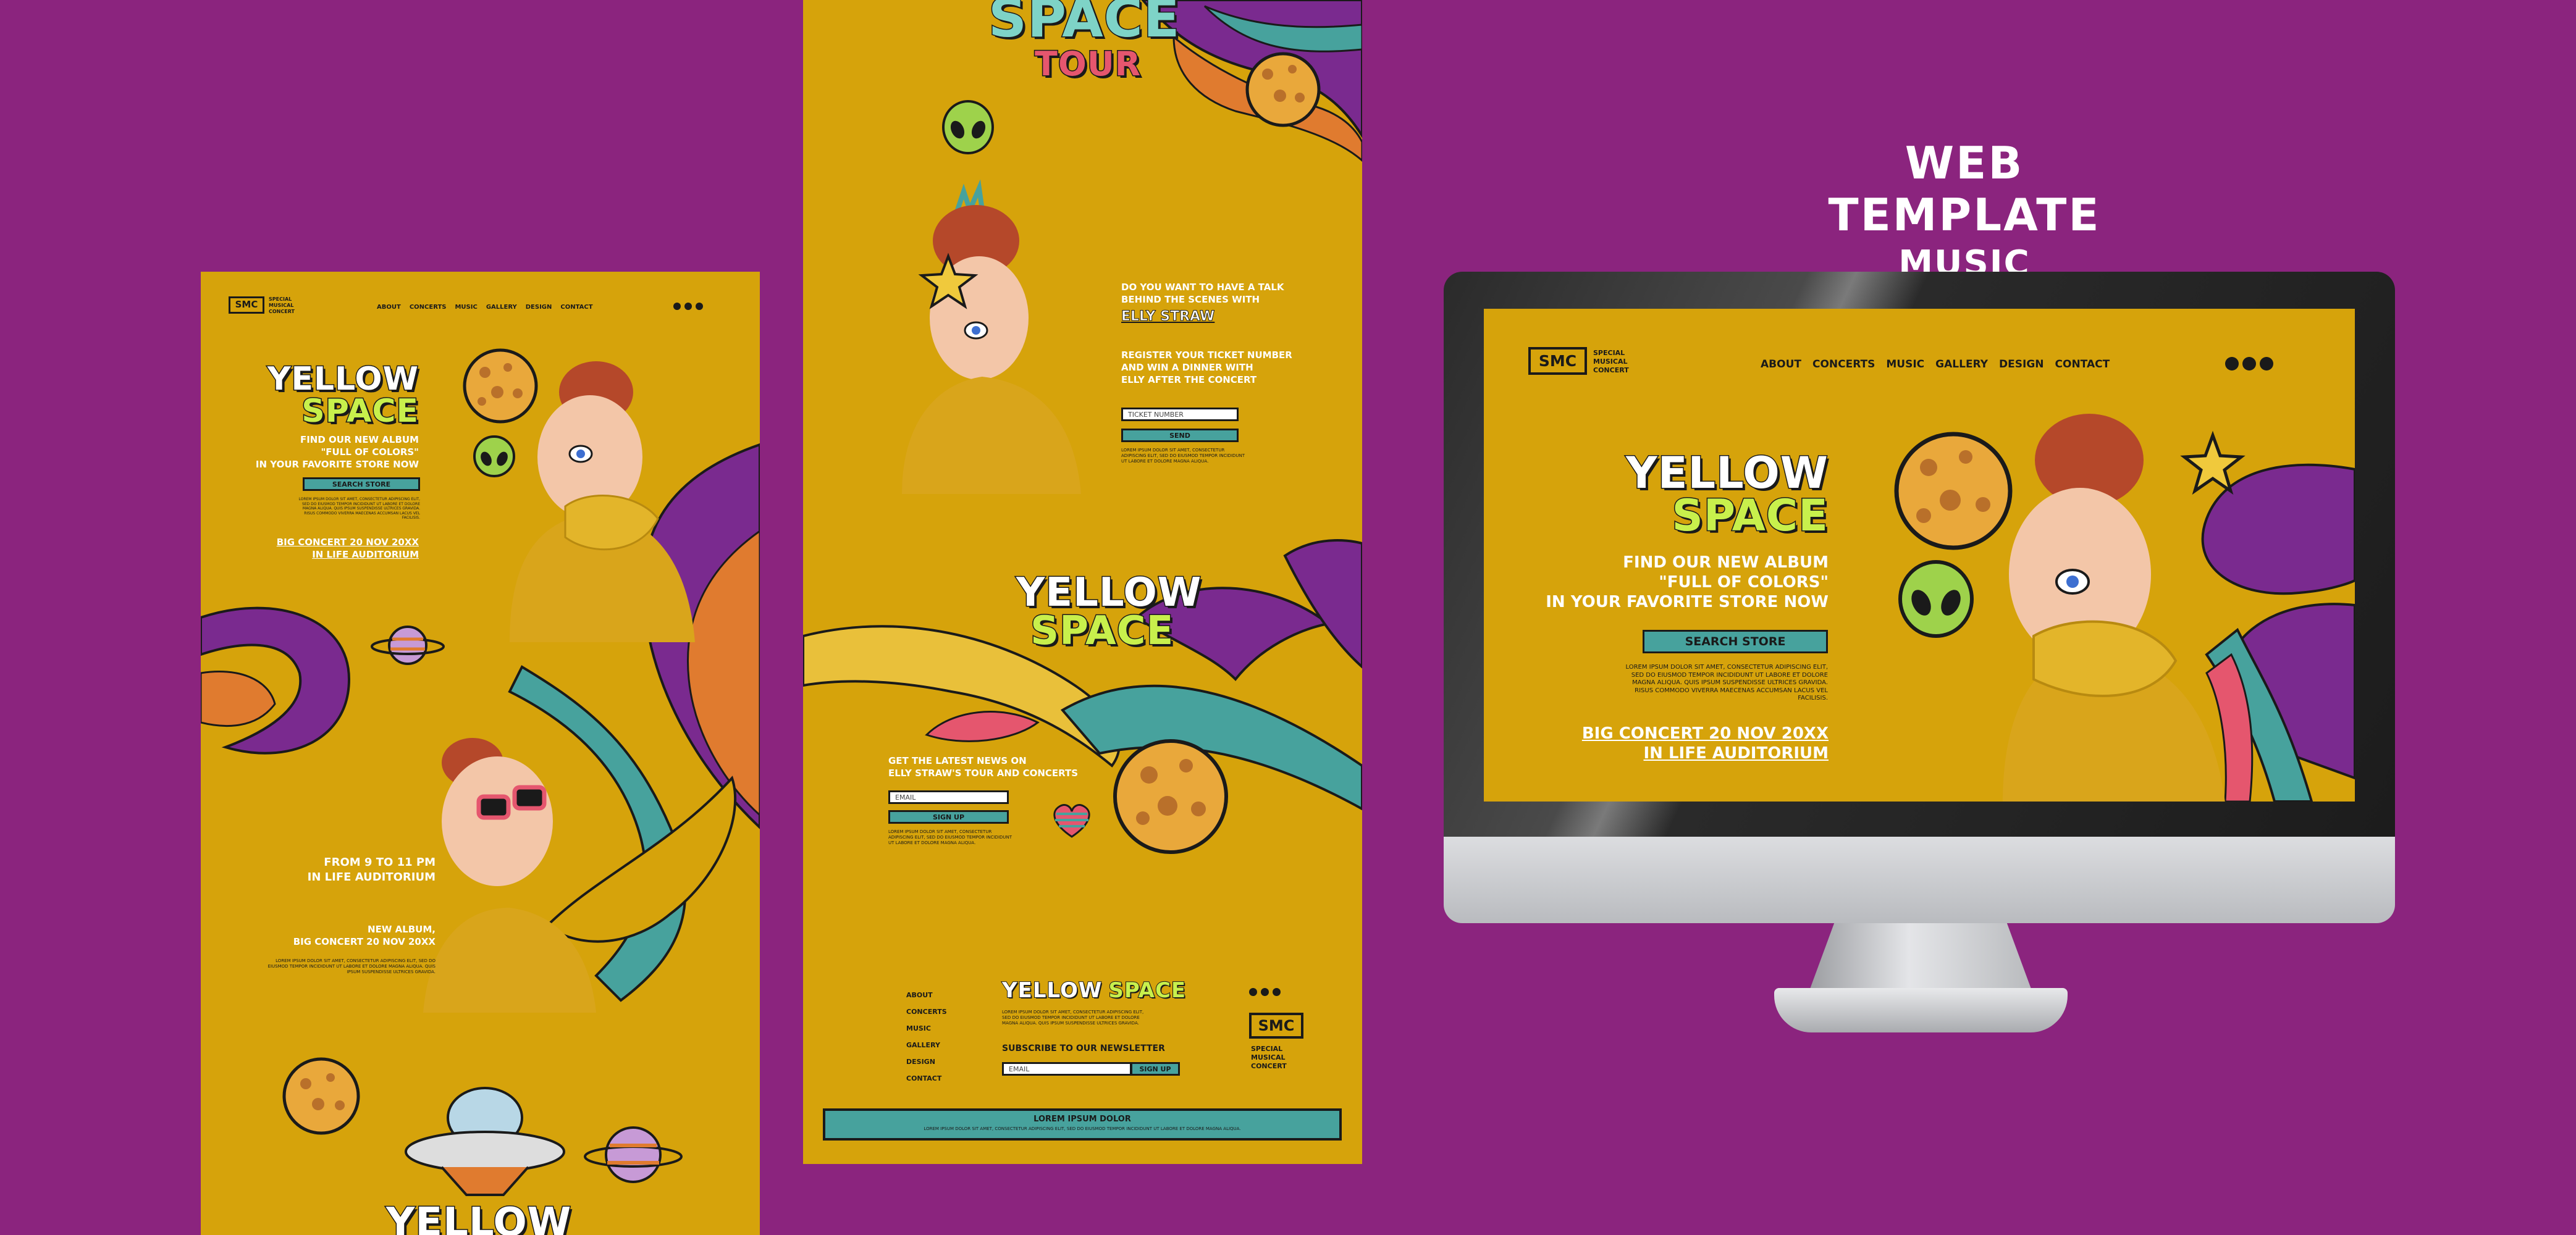  What do you see at coordinates (926, 1061) in the screenshot?
I see `footer-nav-design: DESIGN` at bounding box center [926, 1061].